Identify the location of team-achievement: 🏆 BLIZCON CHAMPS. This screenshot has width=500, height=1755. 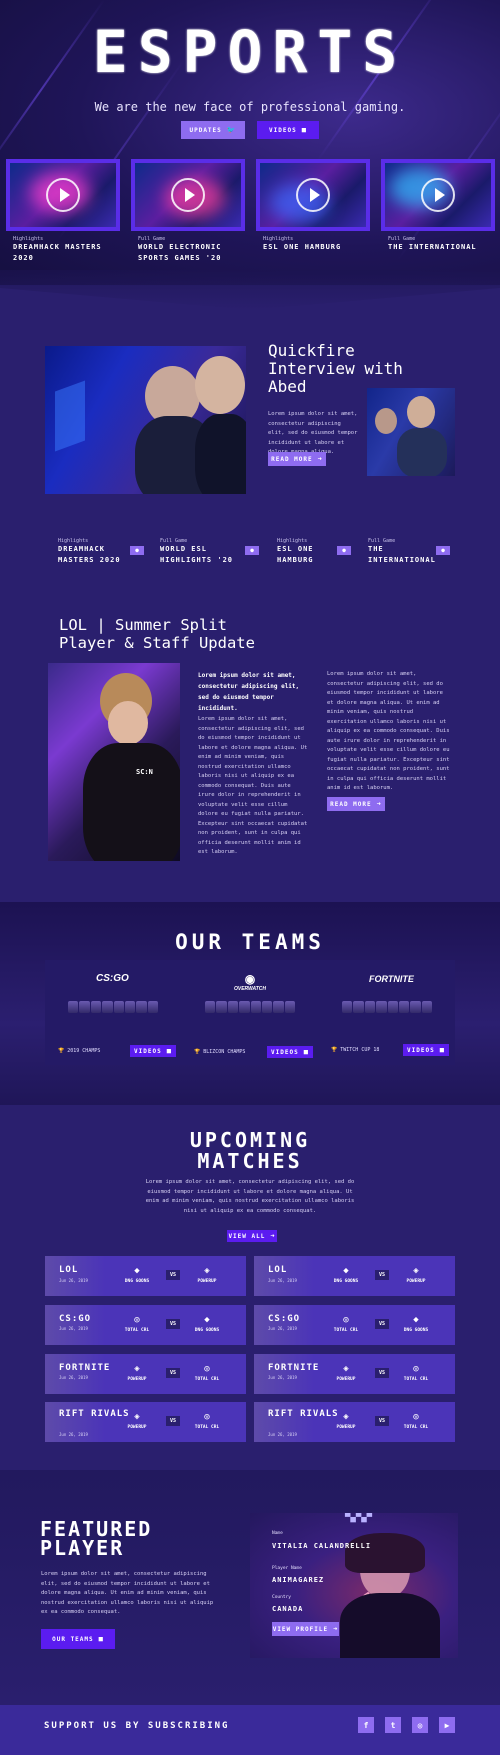
(219, 1052).